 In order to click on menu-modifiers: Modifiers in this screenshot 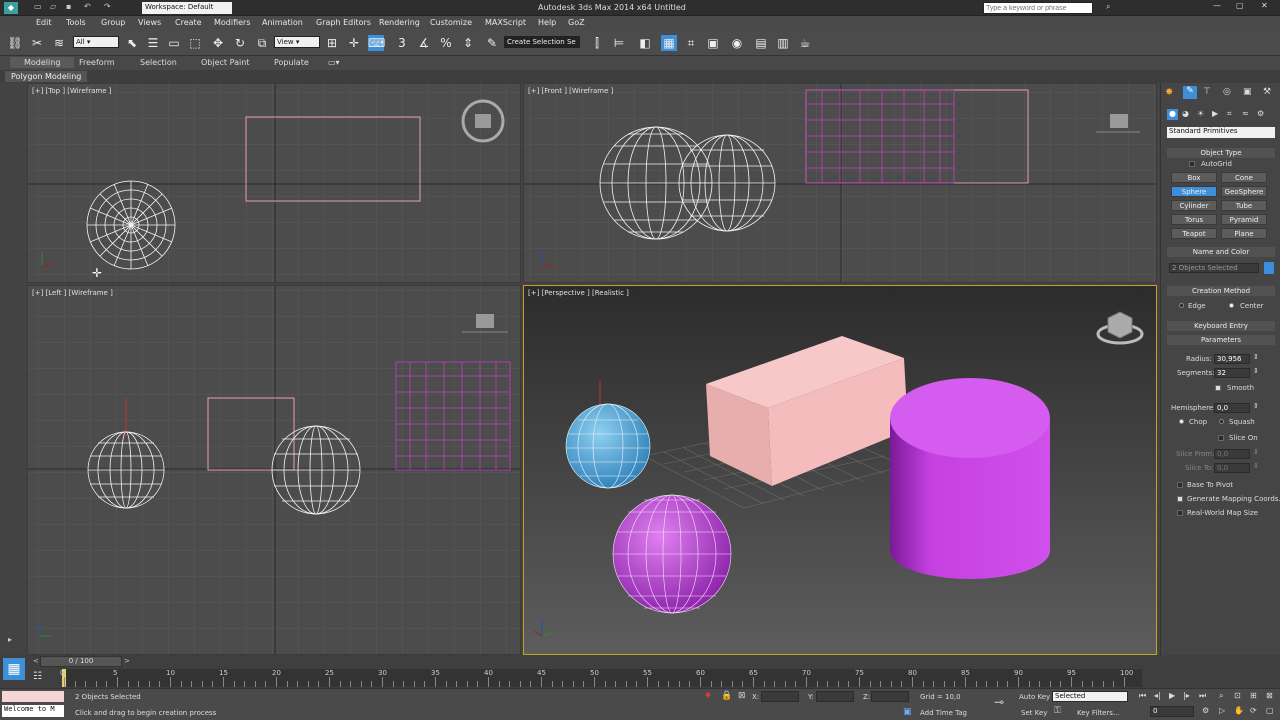, I will do `click(232, 22)`.